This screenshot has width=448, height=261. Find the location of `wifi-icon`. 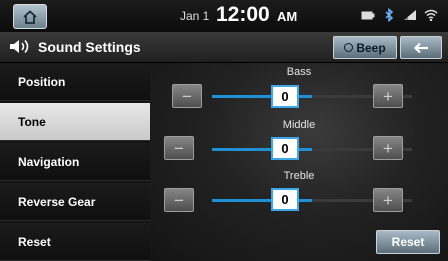

wifi-icon is located at coordinates (431, 15).